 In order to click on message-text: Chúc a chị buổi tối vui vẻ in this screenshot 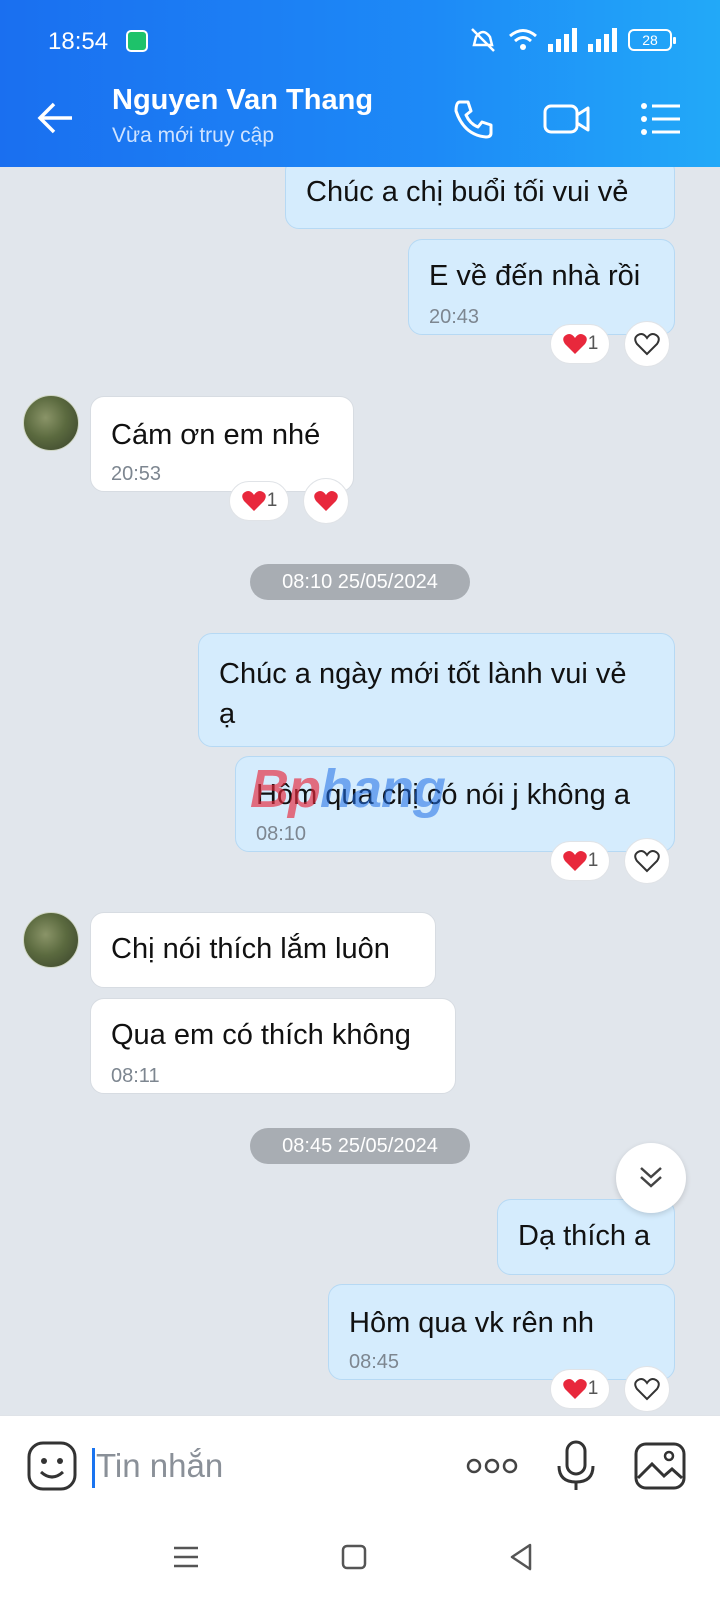, I will do `click(467, 192)`.